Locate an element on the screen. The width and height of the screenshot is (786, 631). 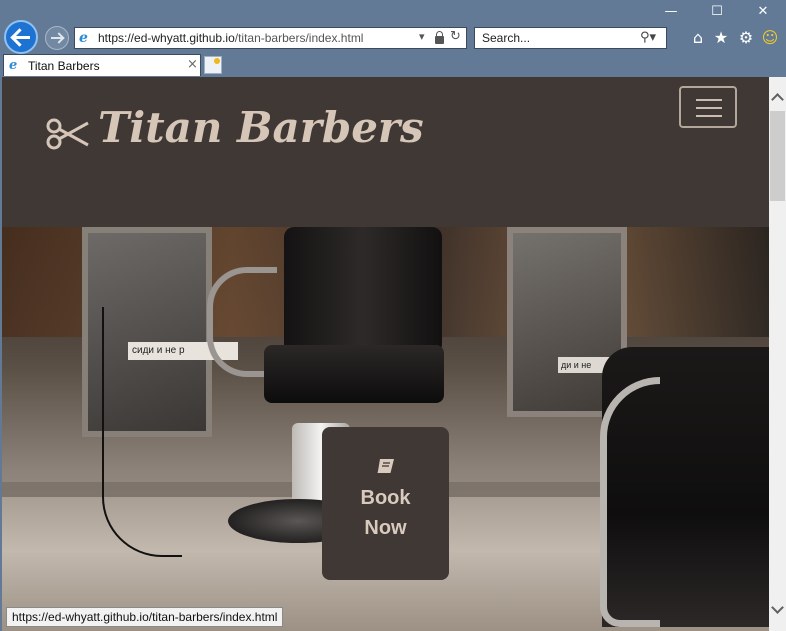
window-title-bar: — ☐ ✕ is located at coordinates (393, 12).